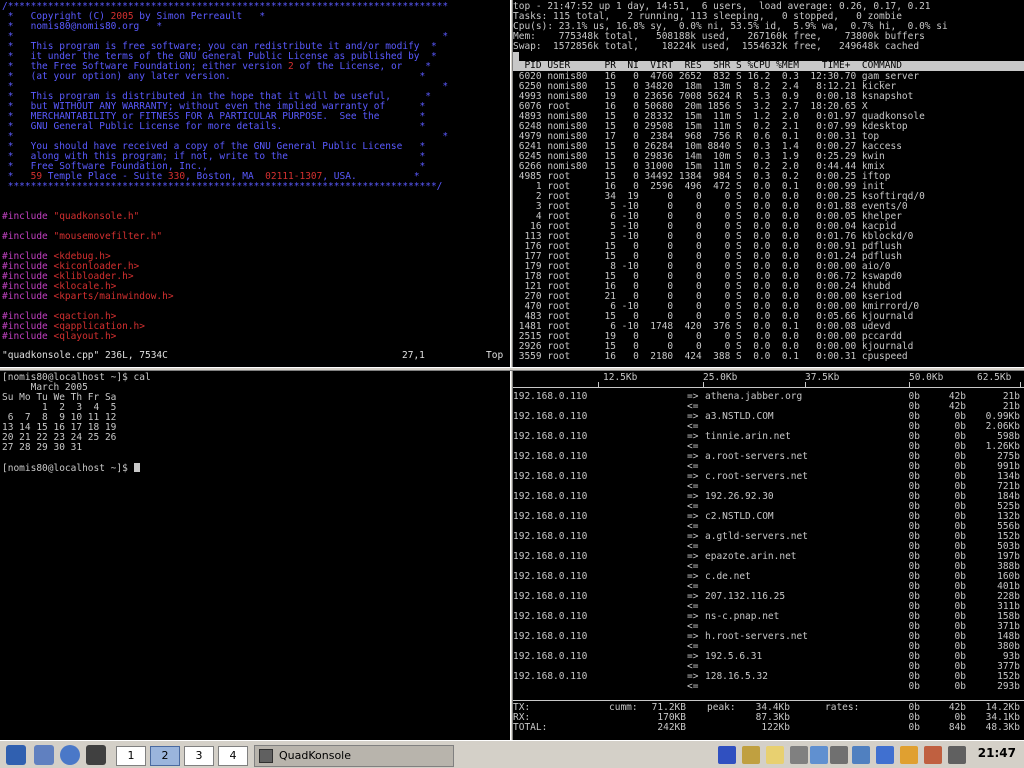 The height and width of the screenshot is (768, 1024). What do you see at coordinates (1002, 727) in the screenshot?
I see `rate-40s: 48.3Kb` at bounding box center [1002, 727].